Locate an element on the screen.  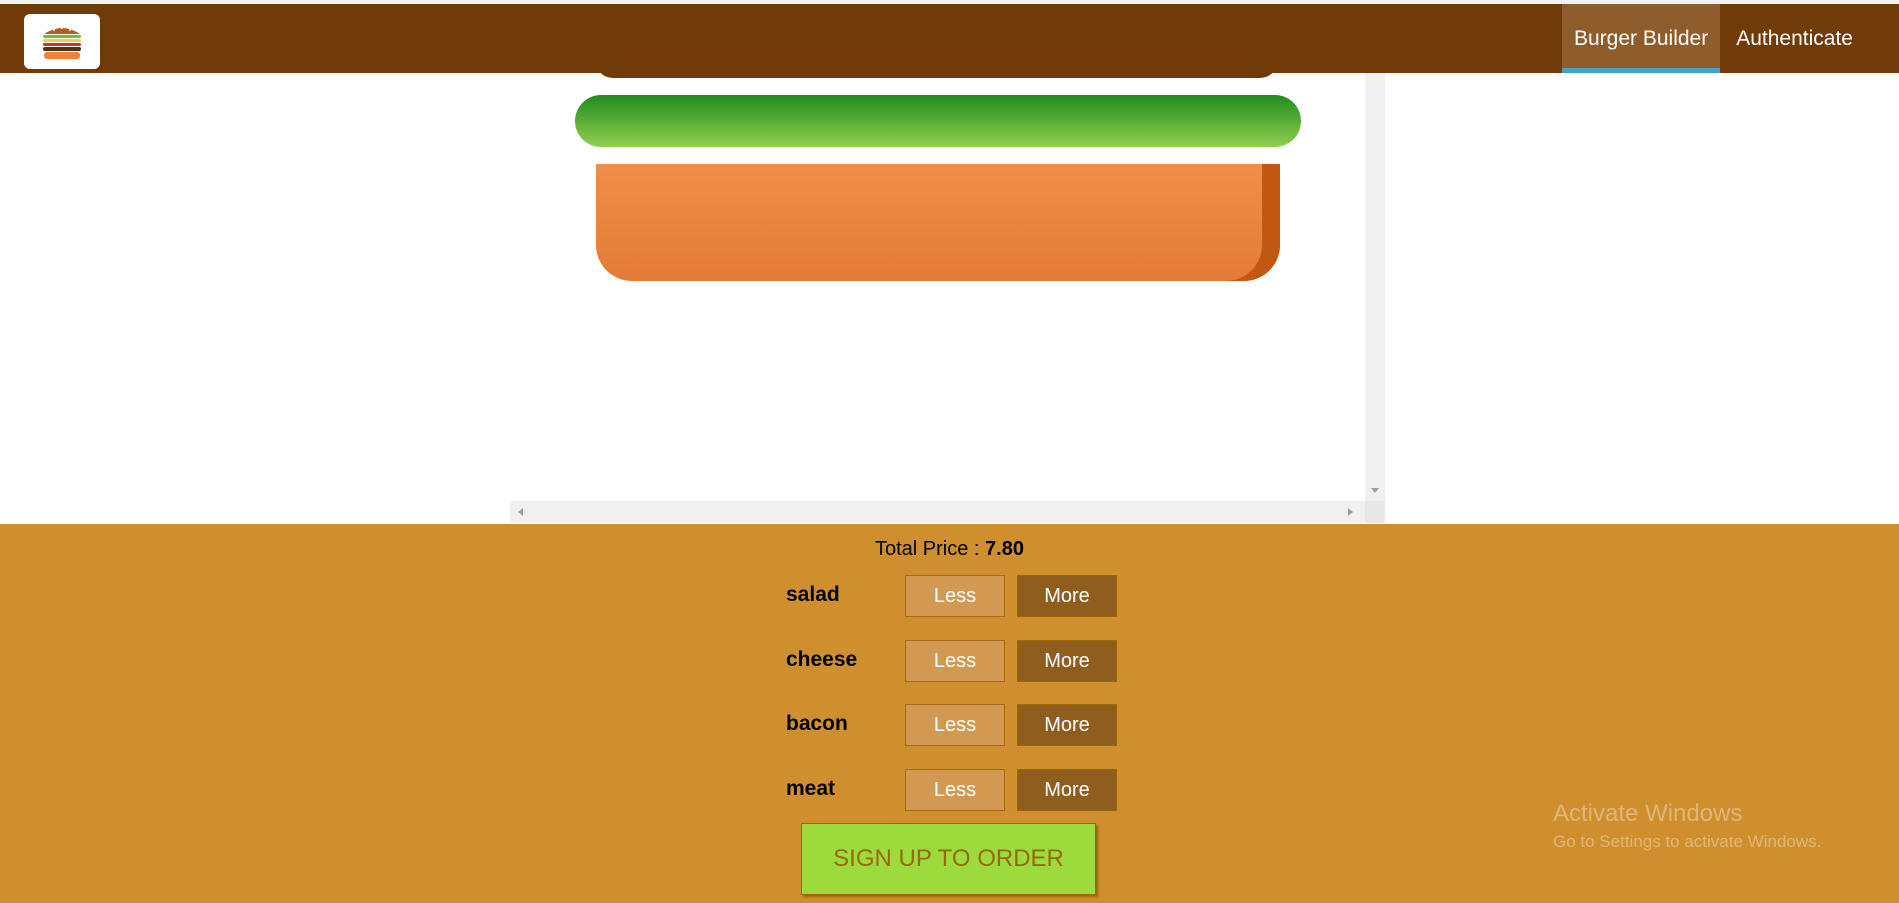
nav-authenticate: Authenticate is located at coordinates (1794, 38).